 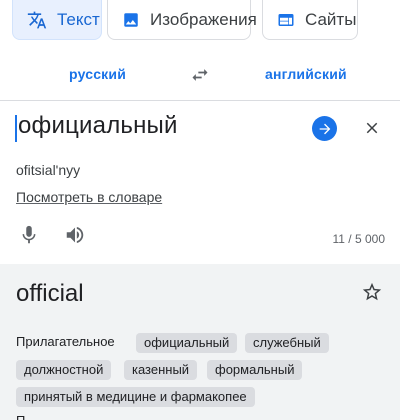 I want to click on synonym-chip: принятый в медицине и фармакопее, so click(x=135, y=397).